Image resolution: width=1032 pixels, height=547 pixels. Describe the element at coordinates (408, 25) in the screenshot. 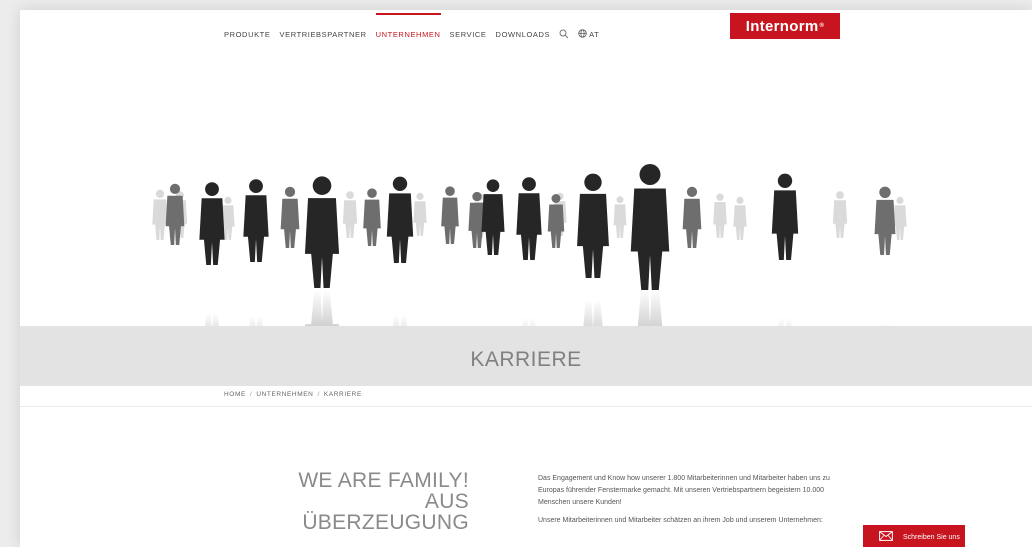

I see `nav-item-unternehmen: UNTERNEHMEN` at that location.